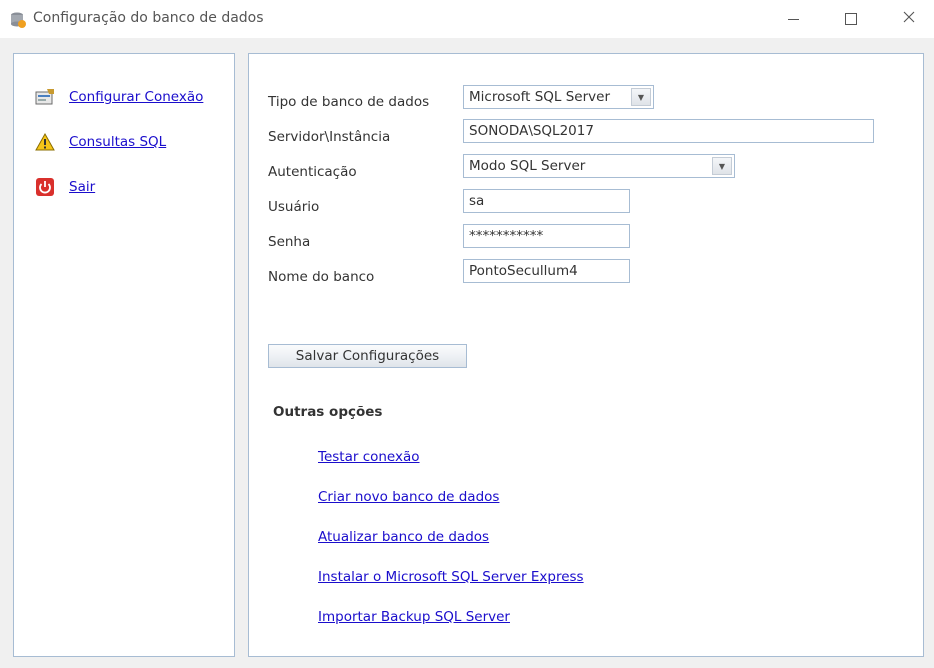 The width and height of the screenshot is (934, 668). What do you see at coordinates (467, 665) in the screenshot?
I see `window-bottom-edge` at bounding box center [467, 665].